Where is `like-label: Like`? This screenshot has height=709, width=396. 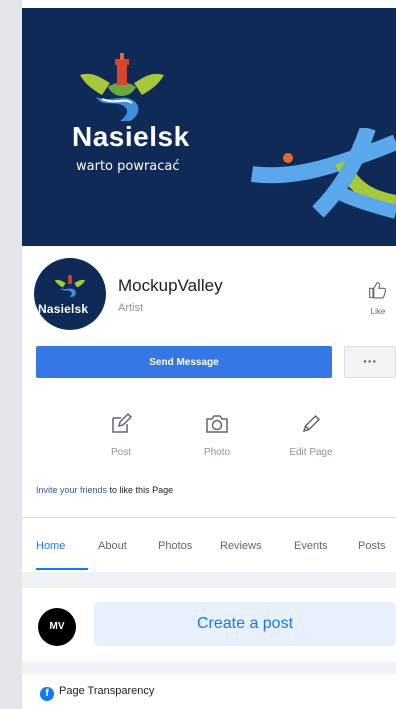
like-label: Like is located at coordinates (378, 311).